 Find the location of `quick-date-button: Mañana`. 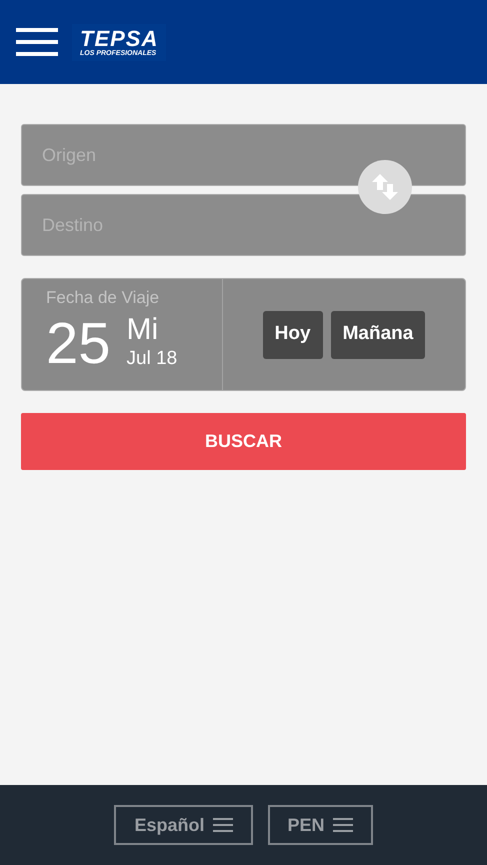

quick-date-button: Mañana is located at coordinates (378, 334).